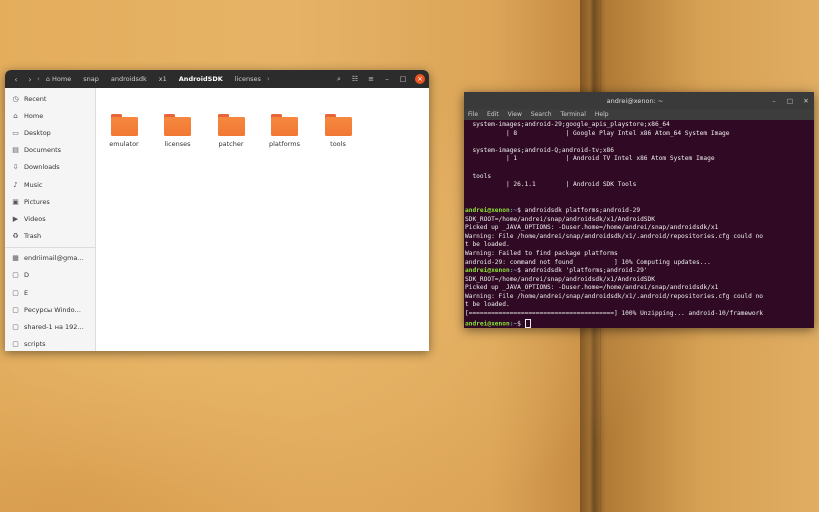 Image resolution: width=819 pixels, height=512 pixels. What do you see at coordinates (42, 167) in the screenshot?
I see `sidebar-item-label: Downloads` at bounding box center [42, 167].